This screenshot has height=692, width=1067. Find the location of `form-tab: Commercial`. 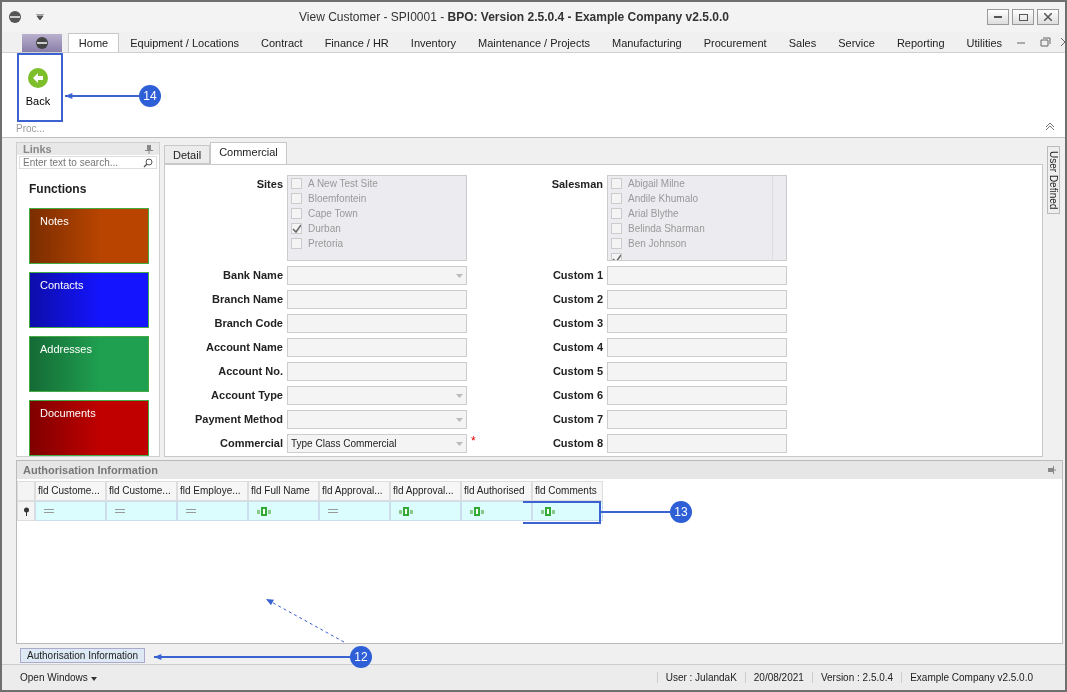

form-tab: Commercial is located at coordinates (248, 153).